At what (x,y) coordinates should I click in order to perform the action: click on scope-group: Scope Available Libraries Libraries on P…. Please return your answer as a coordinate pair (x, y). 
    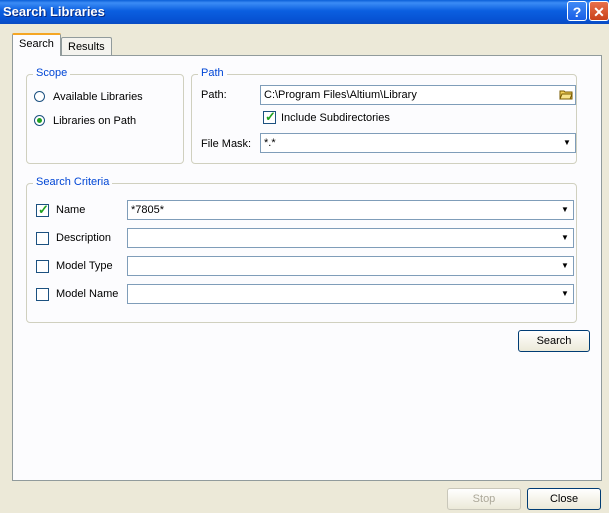
    Looking at the image, I should click on (105, 115).